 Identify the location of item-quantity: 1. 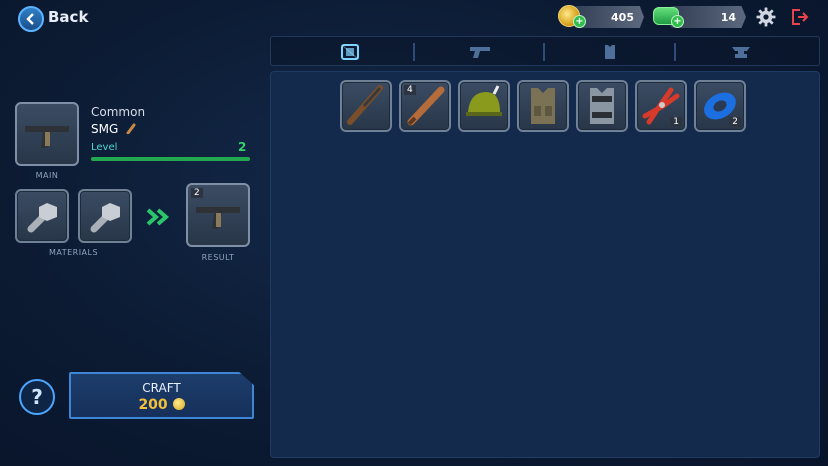
(676, 122).